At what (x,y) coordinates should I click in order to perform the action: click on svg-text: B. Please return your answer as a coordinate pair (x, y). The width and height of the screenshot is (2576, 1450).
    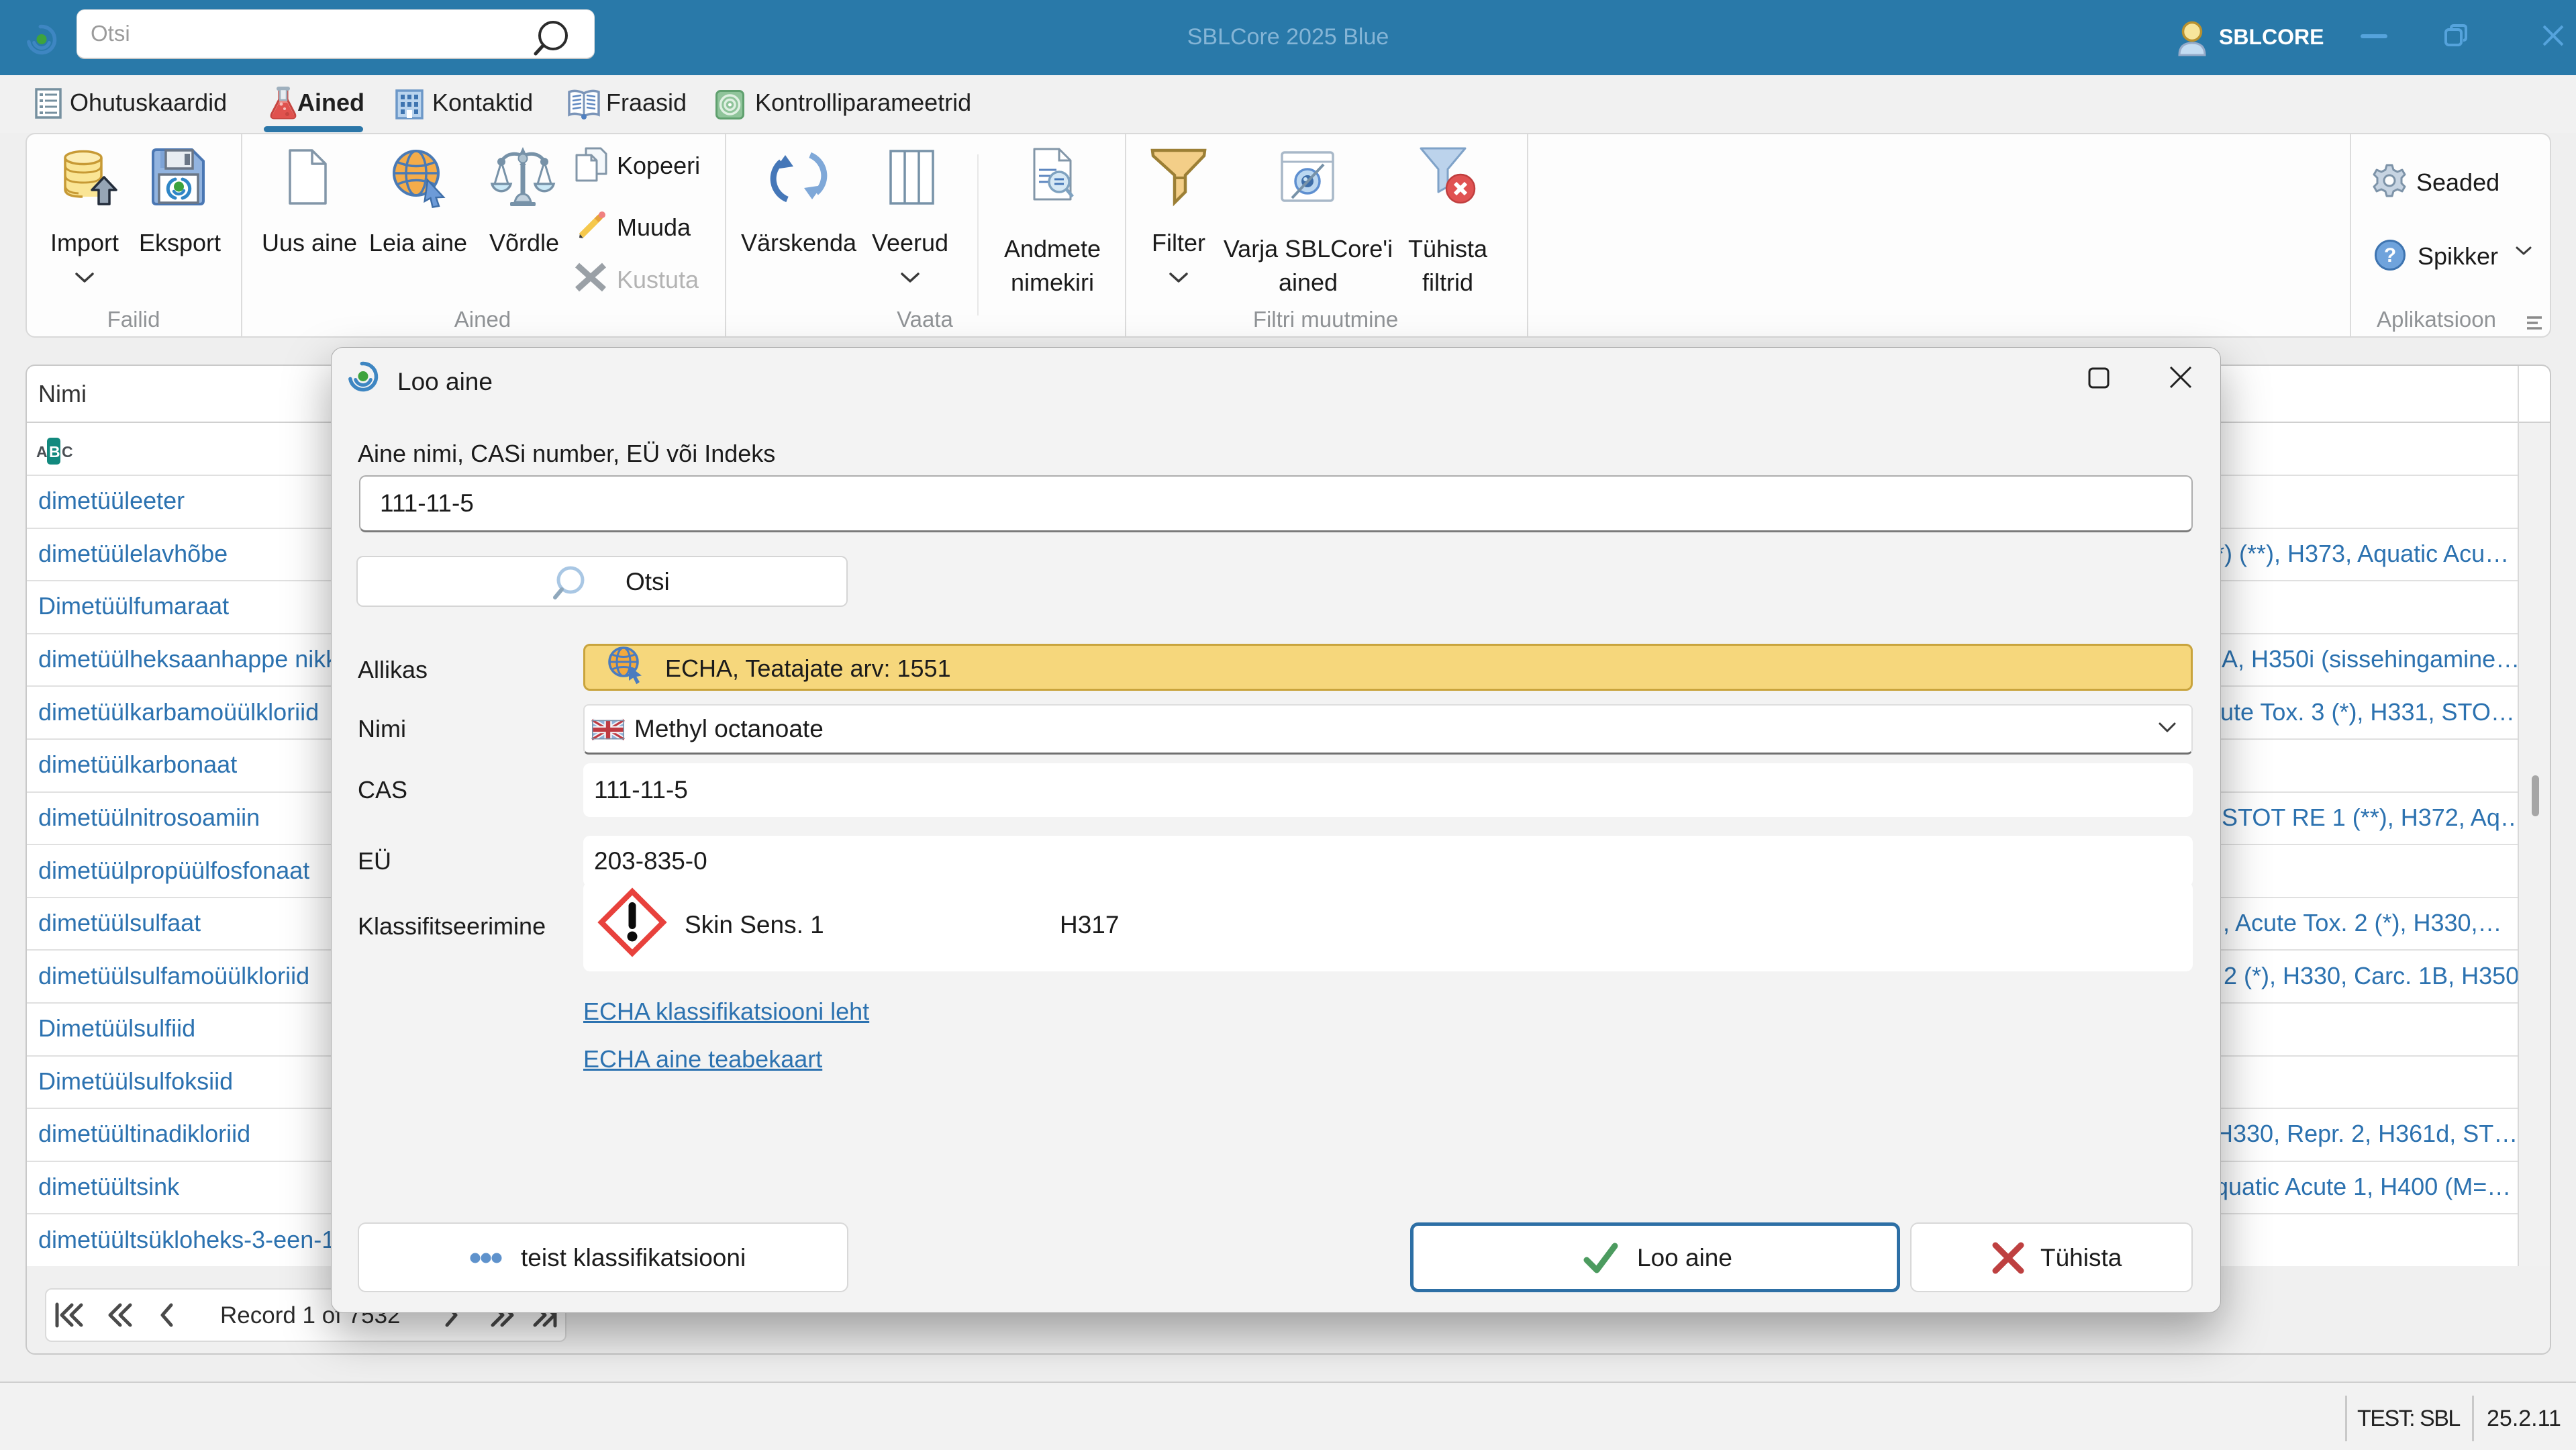
    Looking at the image, I should click on (54, 452).